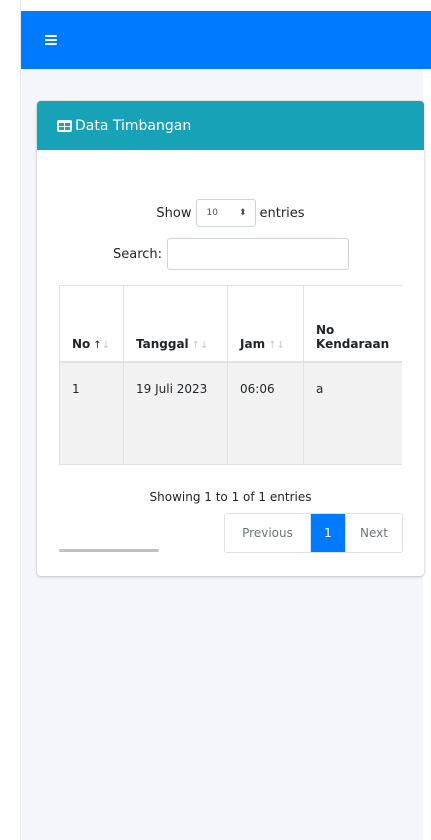 This screenshot has width=431, height=840. I want to click on search-control: Search:, so click(231, 254).